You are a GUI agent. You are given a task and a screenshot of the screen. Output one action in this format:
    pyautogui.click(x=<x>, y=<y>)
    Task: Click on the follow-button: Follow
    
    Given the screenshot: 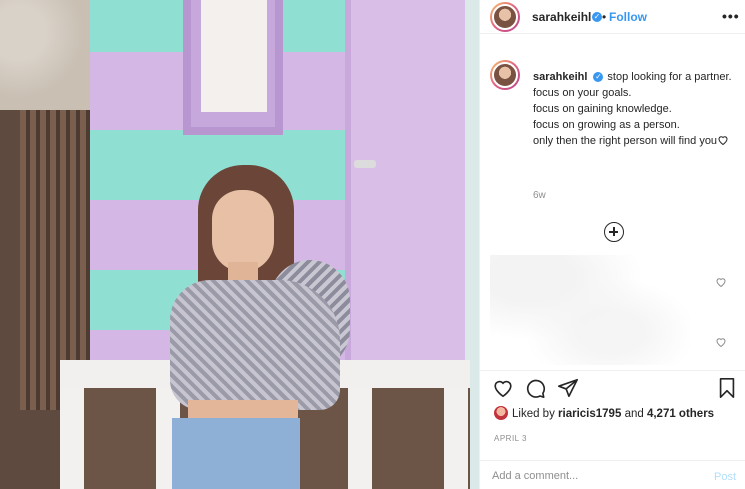 What is the action you would take?
    pyautogui.click(x=628, y=17)
    